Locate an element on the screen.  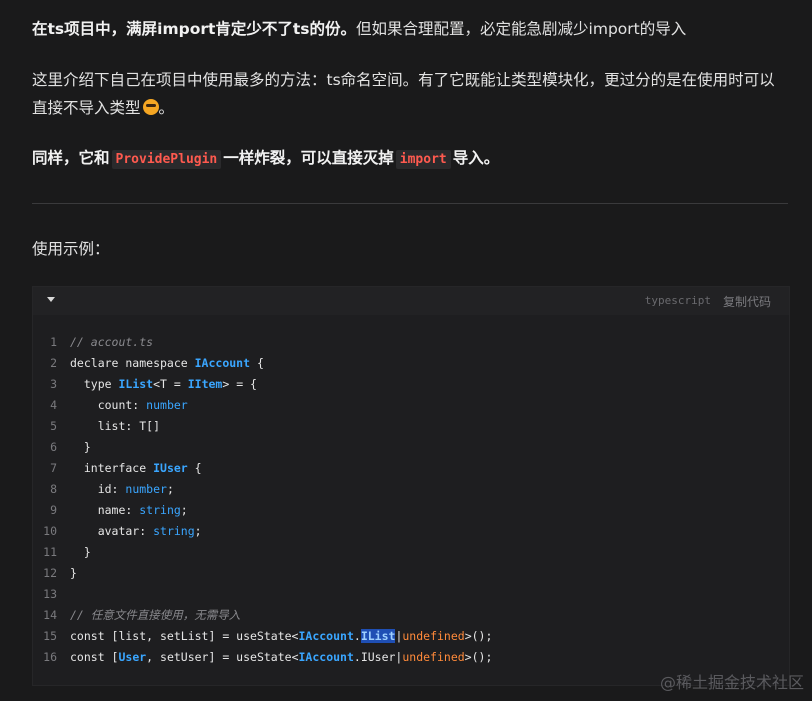
collapse-triangle-icon is located at coordinates (51, 299).